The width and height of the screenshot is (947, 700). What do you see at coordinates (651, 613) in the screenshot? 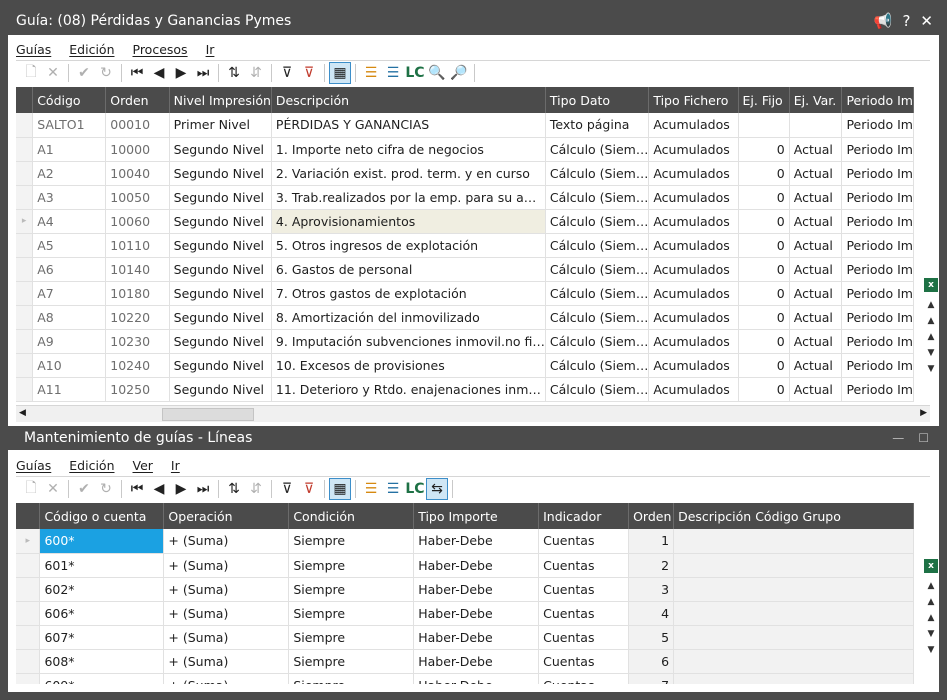
I see `table-cell: 4` at bounding box center [651, 613].